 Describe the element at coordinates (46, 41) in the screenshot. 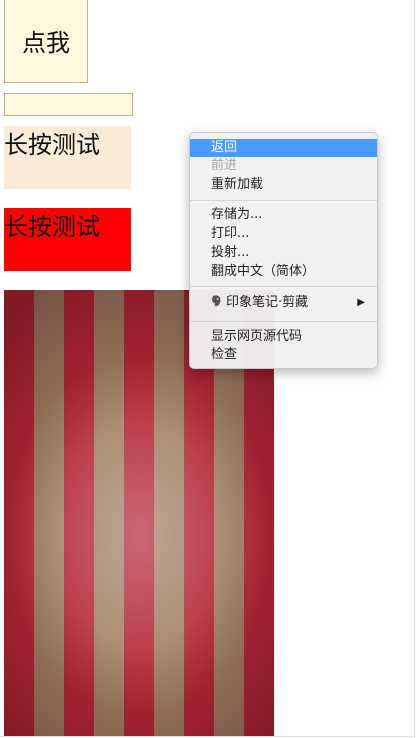

I see `click-me-button: 点我` at that location.